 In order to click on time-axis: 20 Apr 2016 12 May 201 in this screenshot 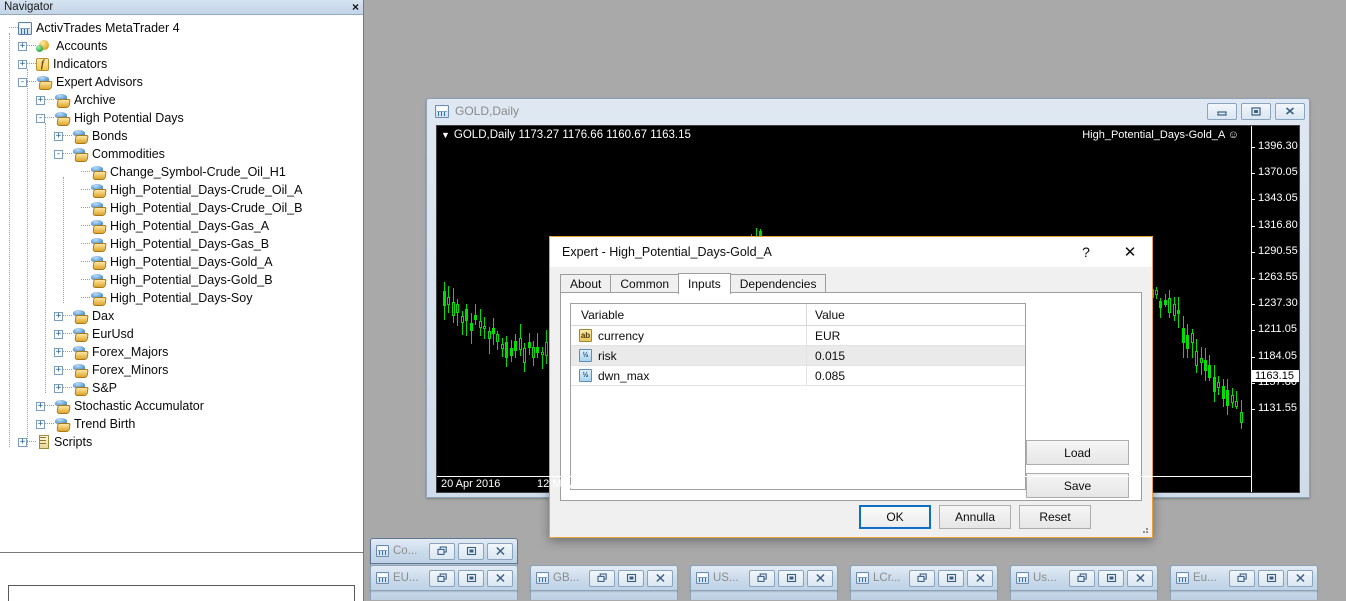, I will do `click(844, 484)`.